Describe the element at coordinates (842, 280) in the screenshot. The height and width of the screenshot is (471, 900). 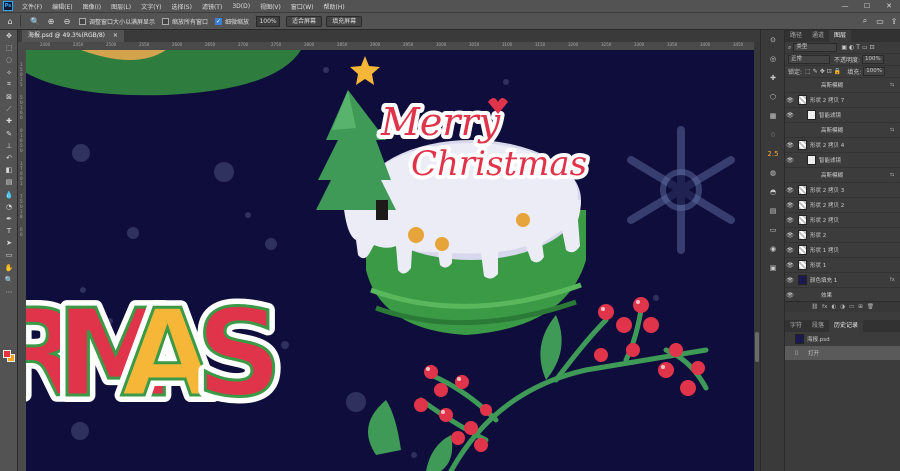
I see `layer-row: 👁 颜色填充 1 fx` at that location.